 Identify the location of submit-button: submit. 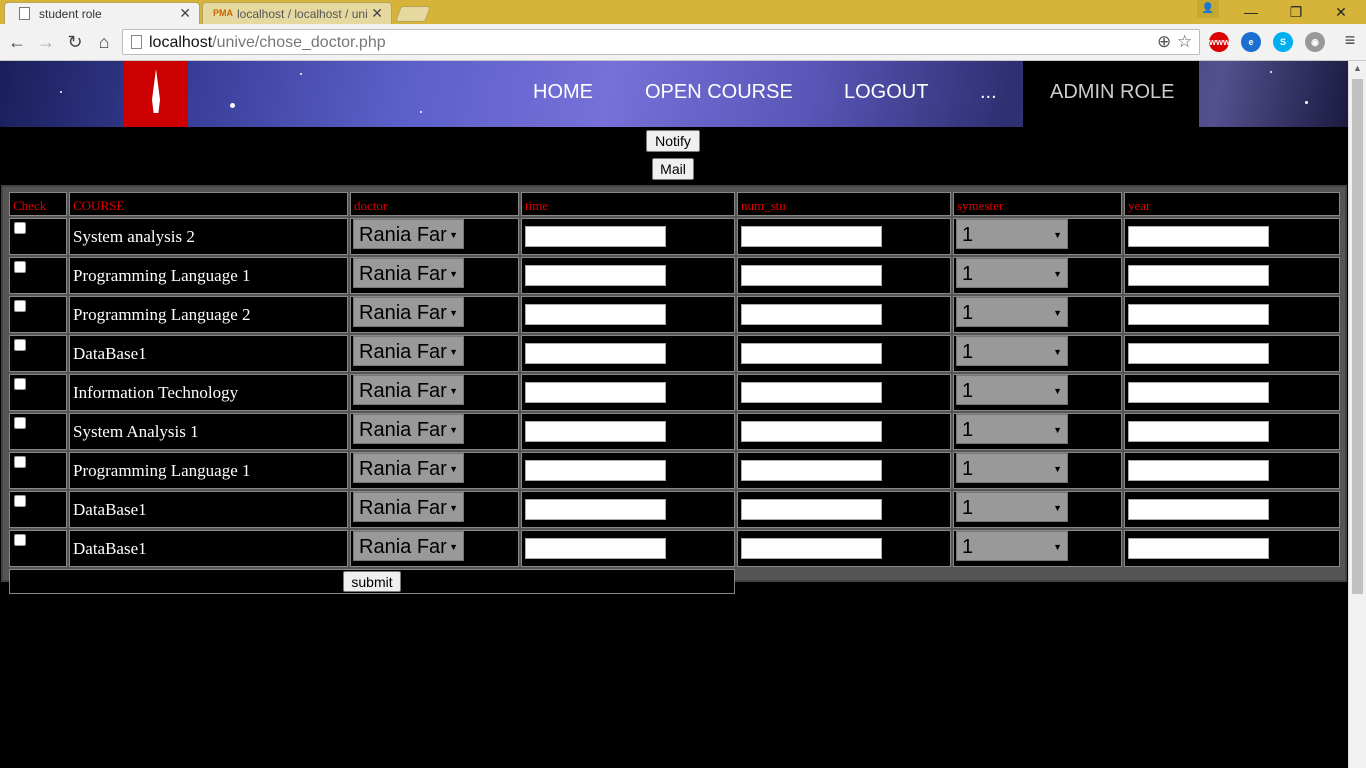
(372, 581).